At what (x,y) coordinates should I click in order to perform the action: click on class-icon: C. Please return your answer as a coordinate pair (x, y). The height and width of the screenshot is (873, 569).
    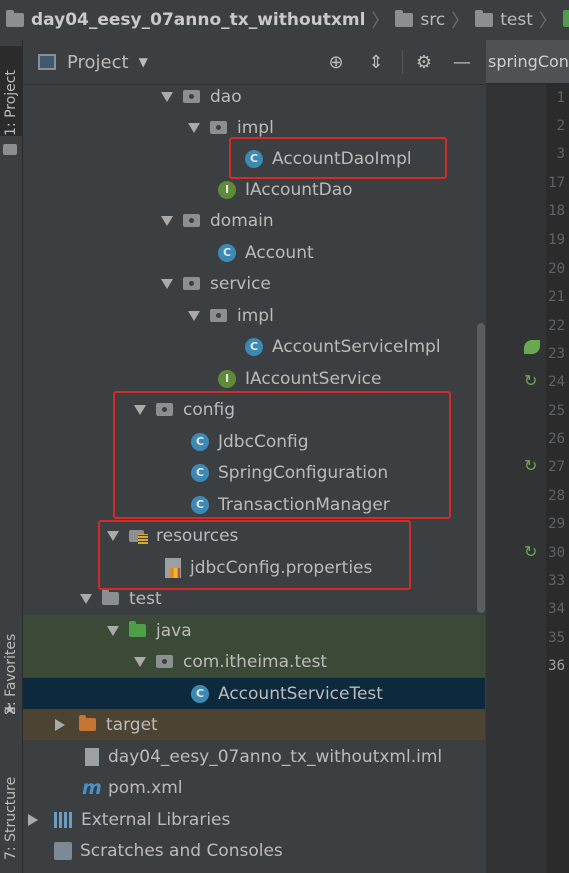
    Looking at the image, I should click on (254, 346).